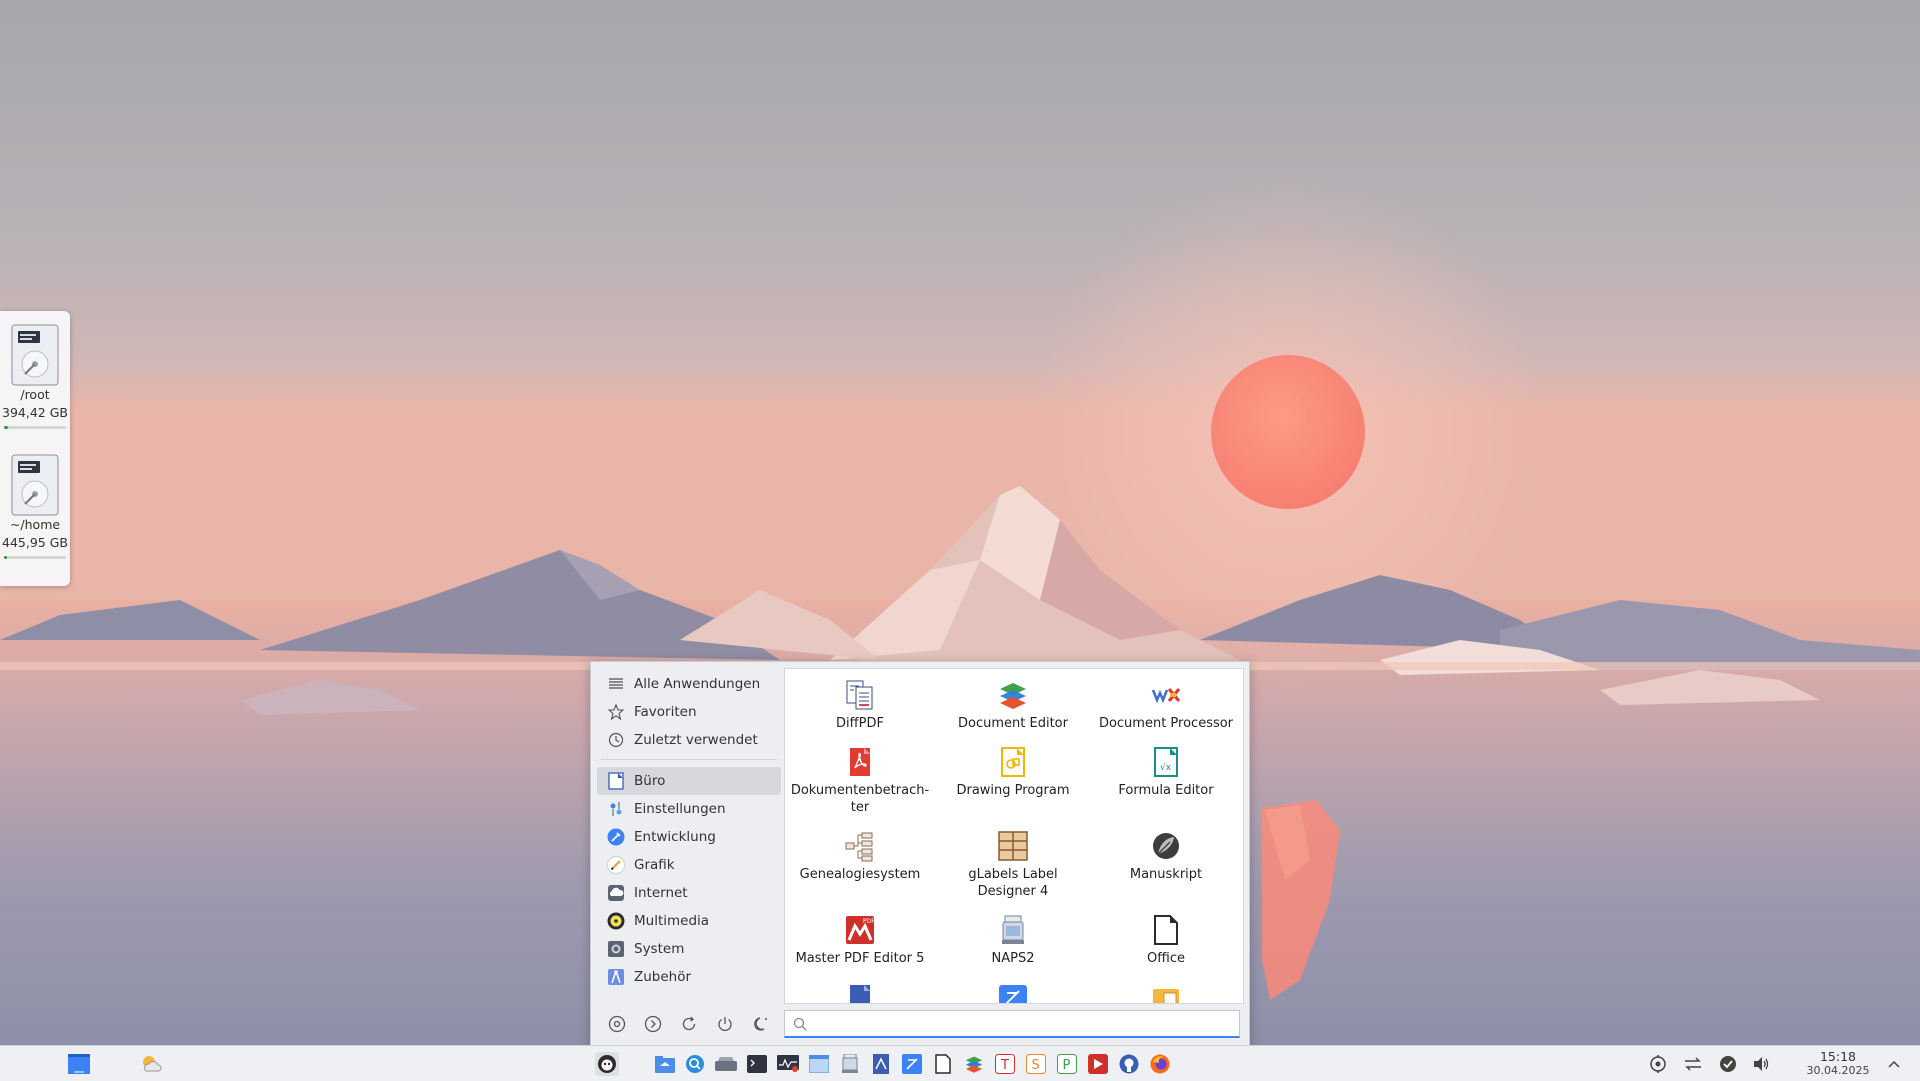  Describe the element at coordinates (689, 921) in the screenshot. I see `category-multimedia: Multimedia` at that location.